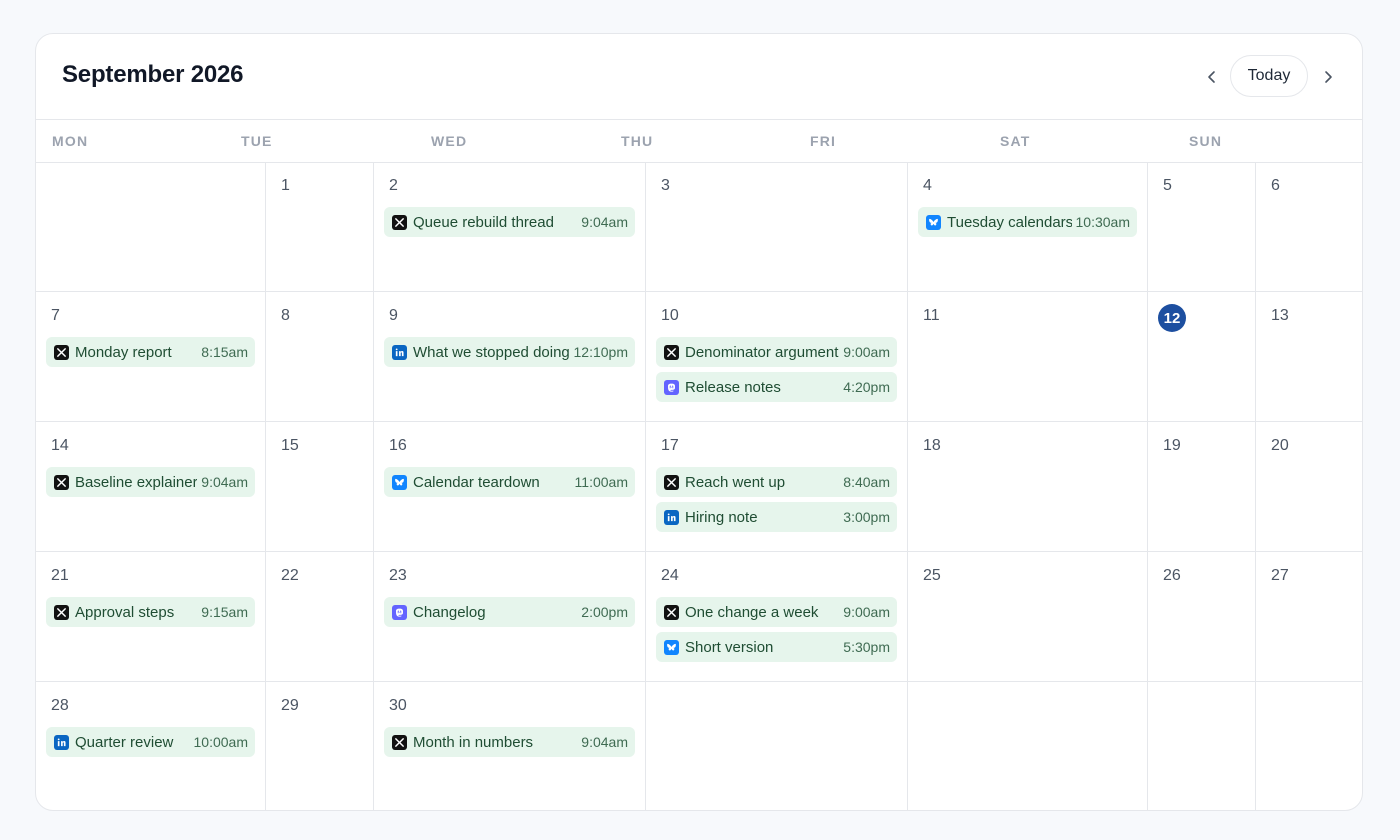 This screenshot has width=1400, height=840. What do you see at coordinates (509, 482) in the screenshot?
I see `scheduled-post-chip: Calendar teardown 11:00am` at bounding box center [509, 482].